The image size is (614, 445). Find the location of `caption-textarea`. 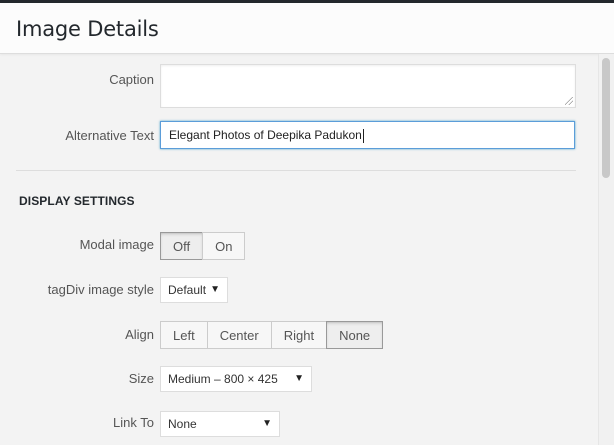

caption-textarea is located at coordinates (368, 86).